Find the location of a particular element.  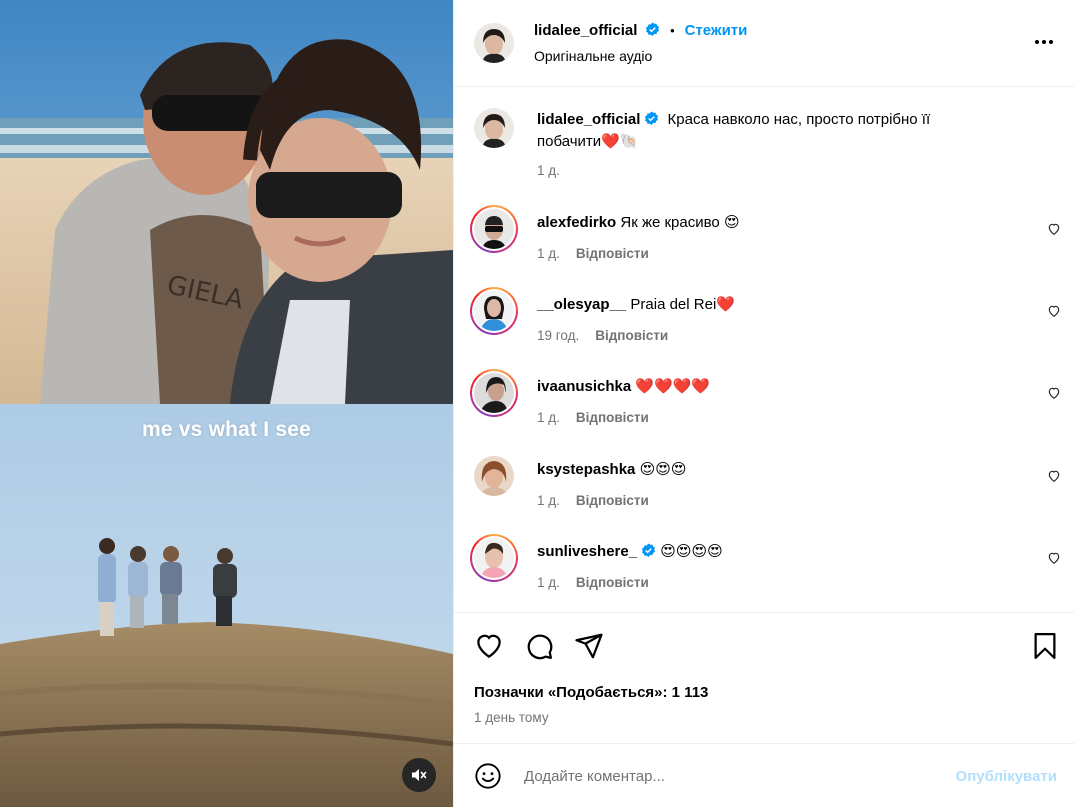

comment-text: ivaanusichka ❤️❤️❤️❤️ is located at coordinates (623, 387).